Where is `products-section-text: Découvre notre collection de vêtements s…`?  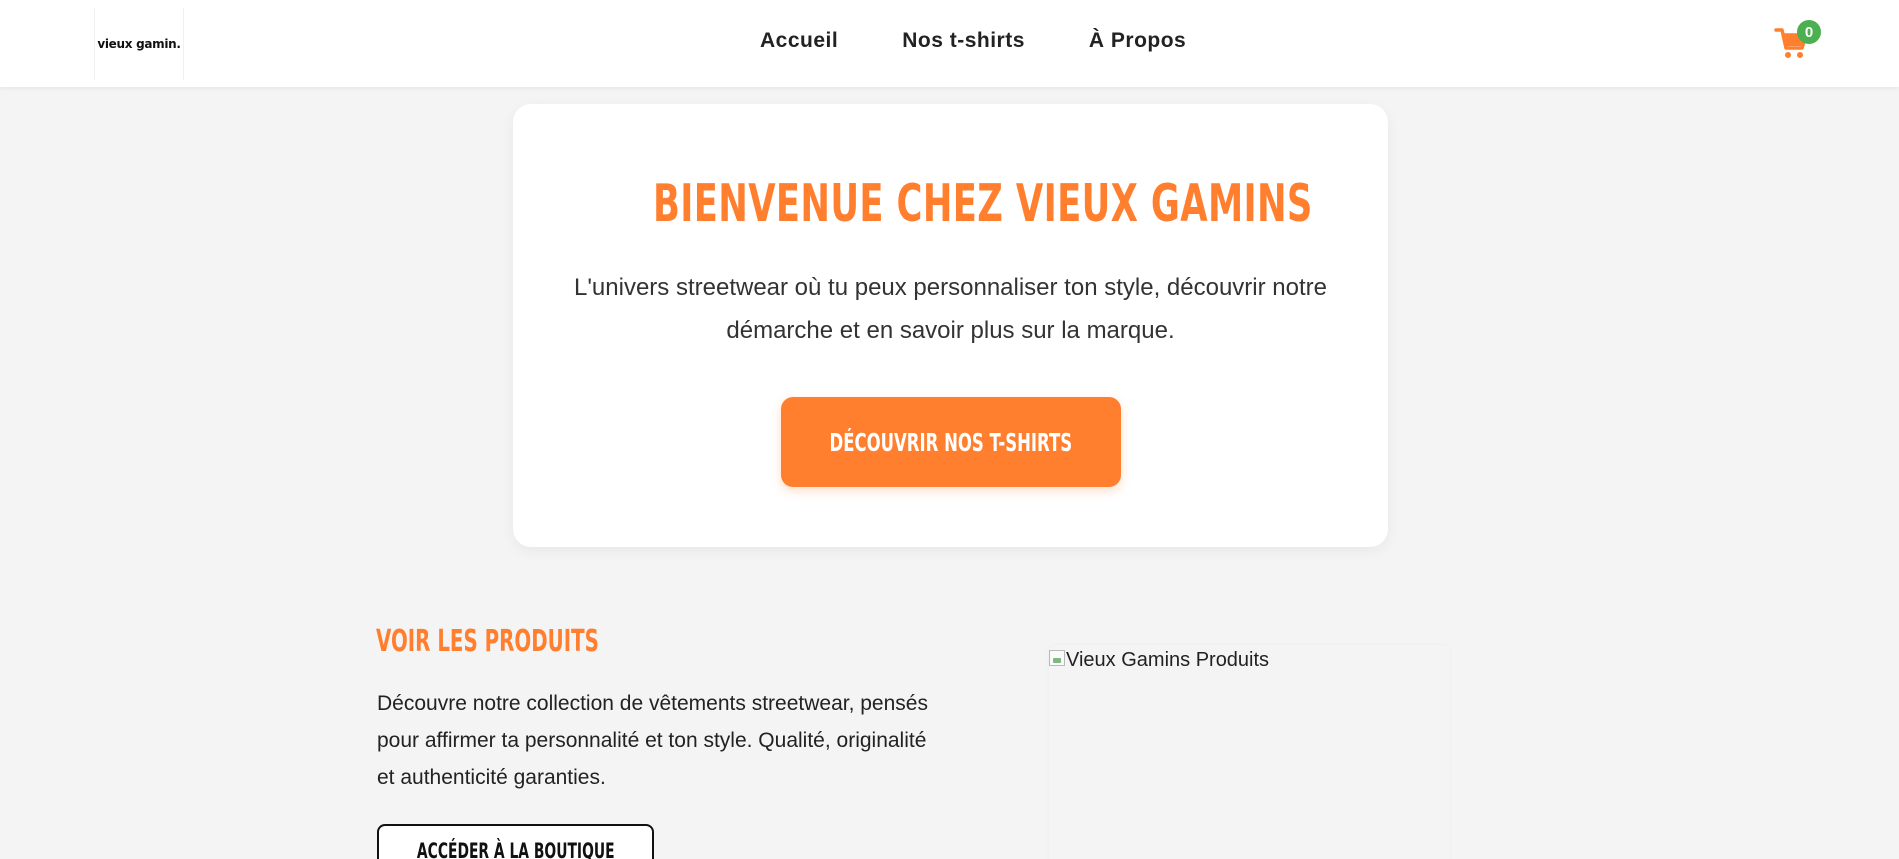 products-section-text: Découvre notre collection de vêtements s… is located at coordinates (652, 740).